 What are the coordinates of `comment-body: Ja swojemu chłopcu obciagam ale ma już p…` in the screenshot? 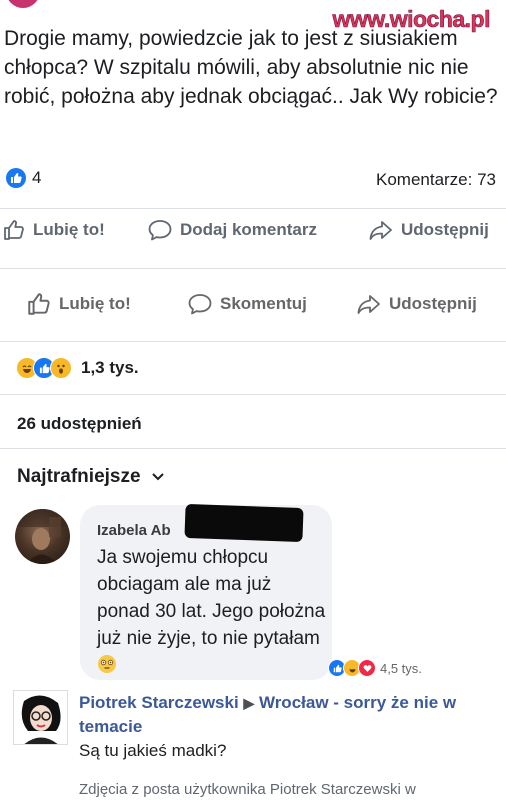 It's located at (211, 598).